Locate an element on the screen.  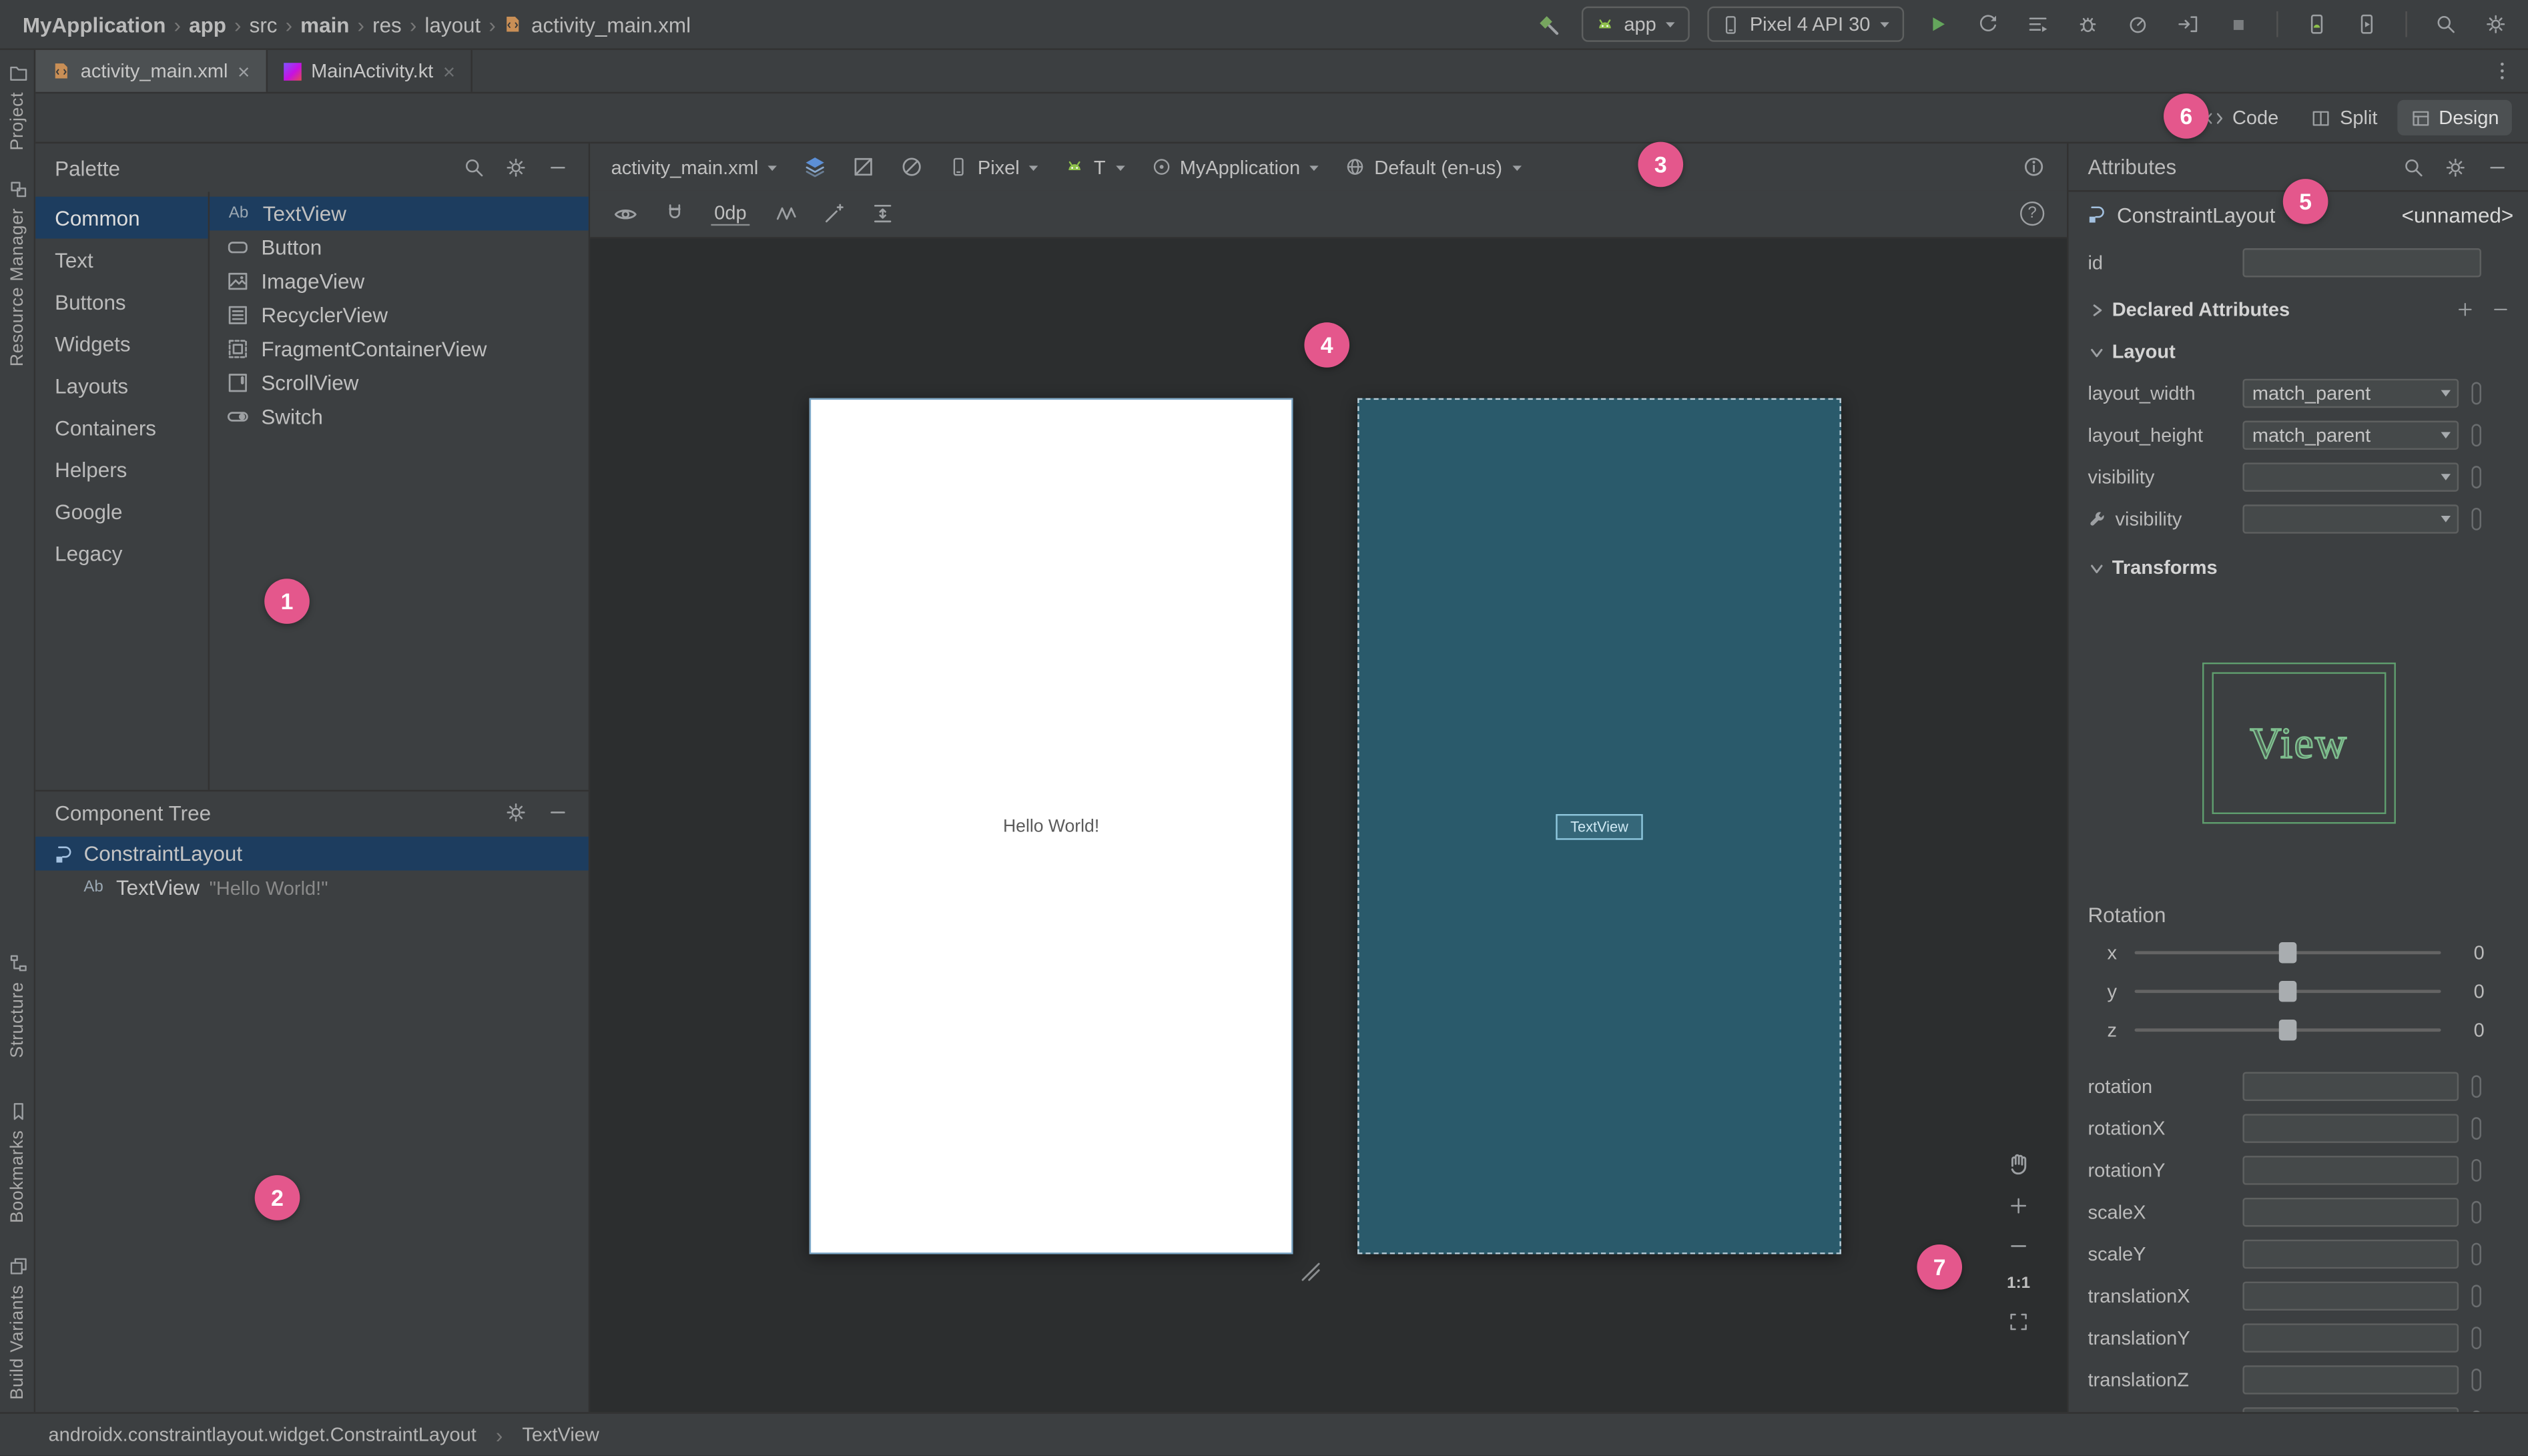
palette-item-scrollview: ScrollView is located at coordinates (399, 383).